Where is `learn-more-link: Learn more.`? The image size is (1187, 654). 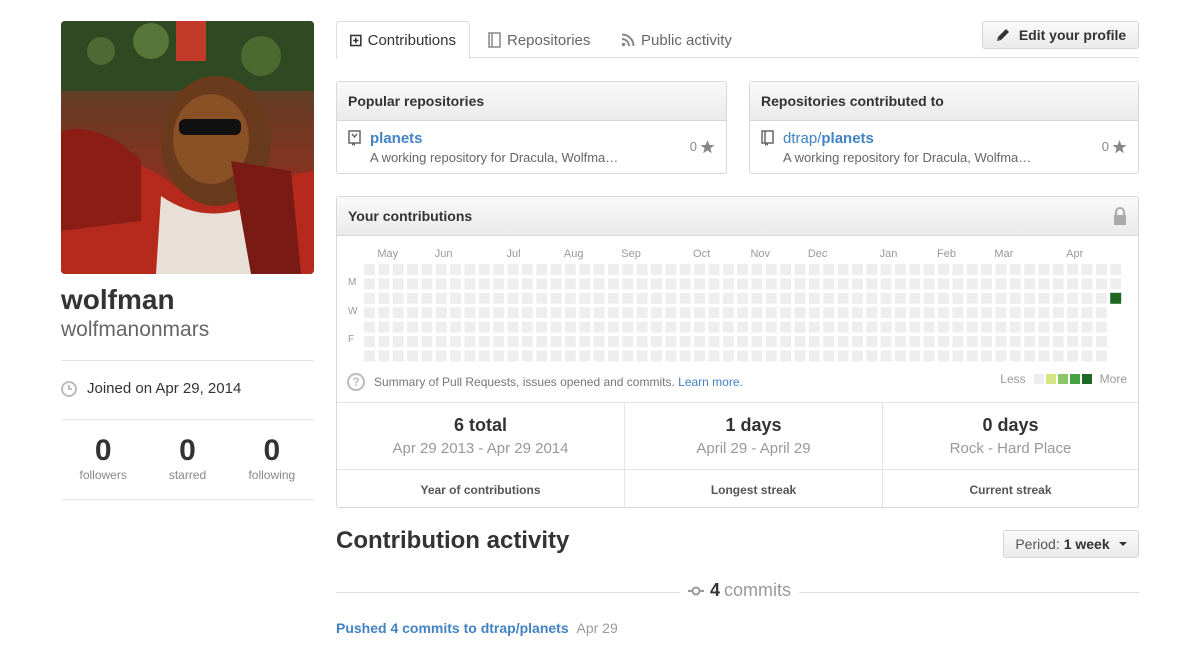
learn-more-link: Learn more. is located at coordinates (710, 382).